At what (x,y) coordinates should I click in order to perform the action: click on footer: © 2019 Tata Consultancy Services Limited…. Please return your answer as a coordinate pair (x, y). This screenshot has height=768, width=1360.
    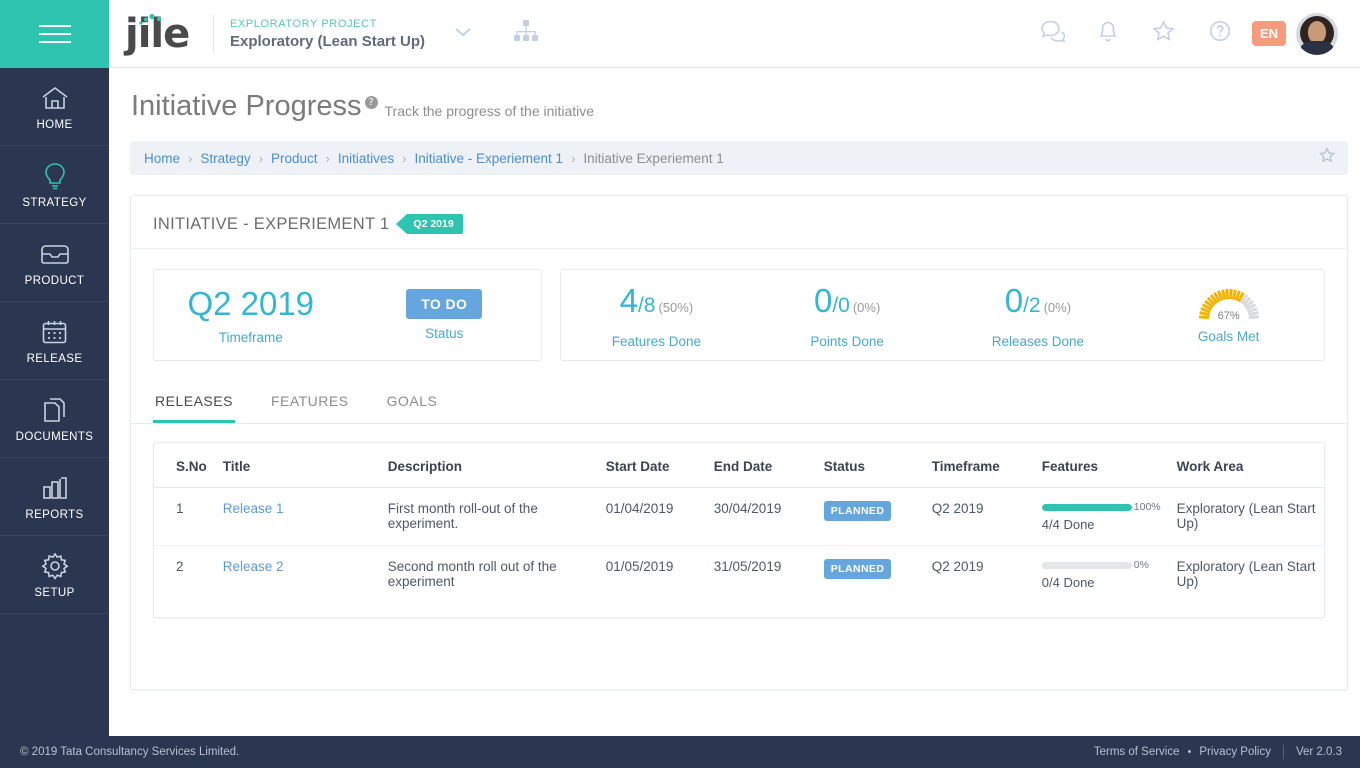
    Looking at the image, I should click on (680, 752).